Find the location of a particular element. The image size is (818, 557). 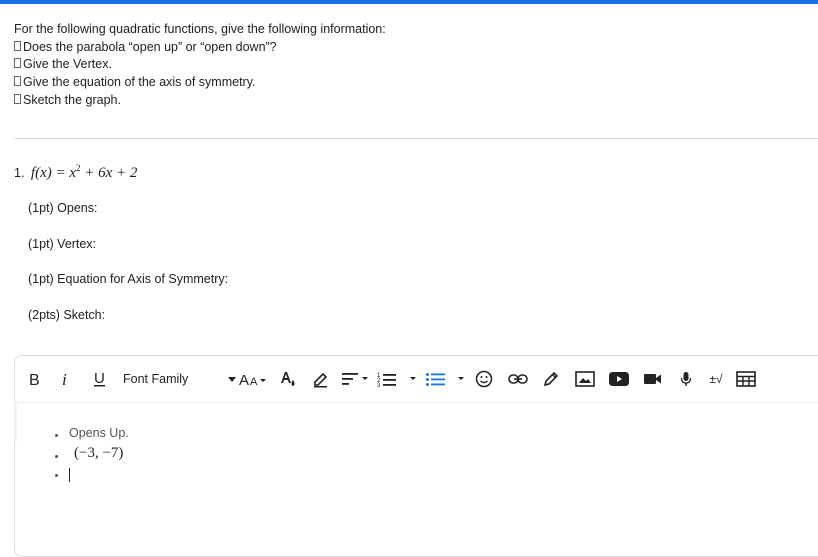

italic-icon: i is located at coordinates (64, 379).